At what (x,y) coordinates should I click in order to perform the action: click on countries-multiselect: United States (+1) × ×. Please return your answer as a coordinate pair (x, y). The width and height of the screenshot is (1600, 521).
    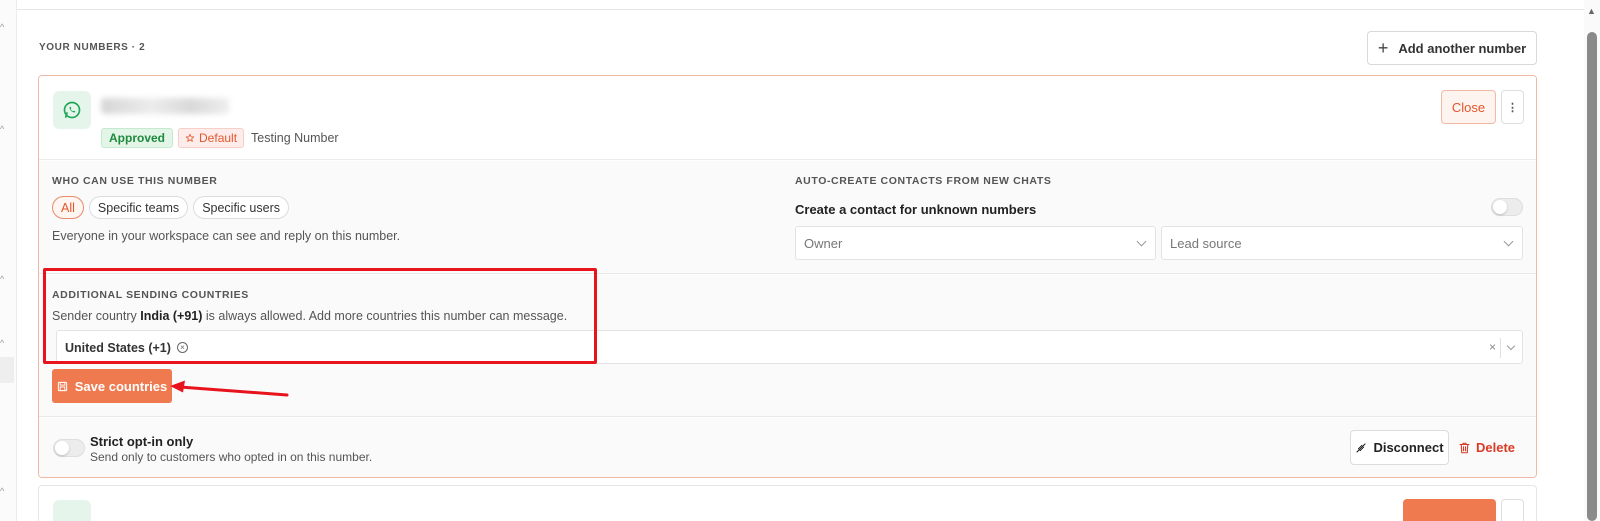
    Looking at the image, I should click on (789, 347).